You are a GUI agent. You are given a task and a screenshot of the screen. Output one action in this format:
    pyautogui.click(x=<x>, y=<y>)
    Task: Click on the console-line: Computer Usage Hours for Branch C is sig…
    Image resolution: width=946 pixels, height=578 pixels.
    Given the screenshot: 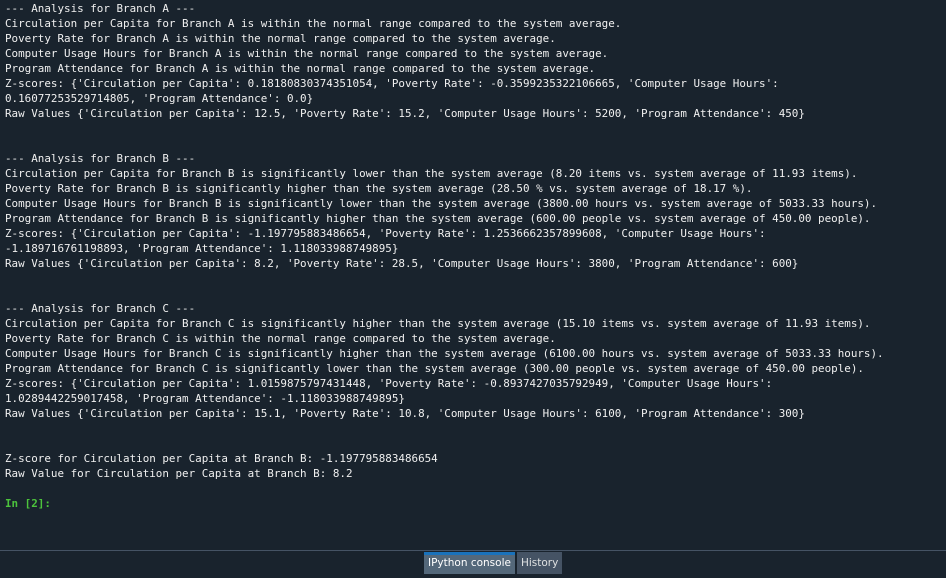 What is the action you would take?
    pyautogui.click(x=444, y=353)
    